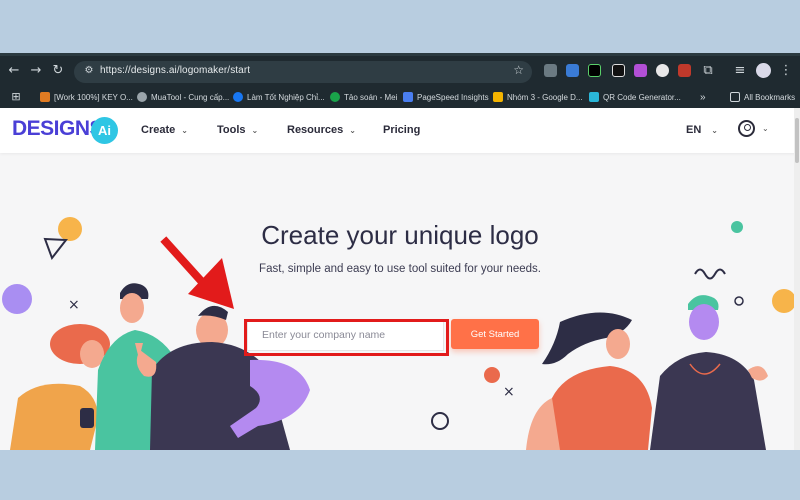 This screenshot has height=500, width=800. Describe the element at coordinates (740, 71) in the screenshot. I see `reading-list-icon: ≡` at that location.